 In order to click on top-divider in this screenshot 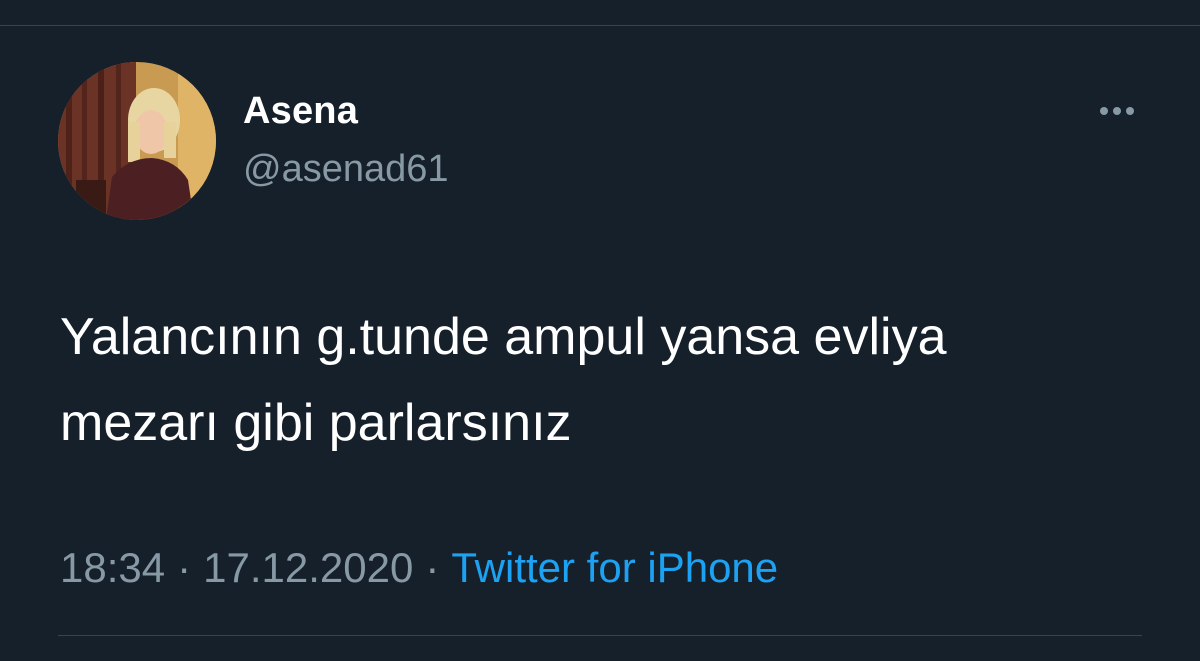, I will do `click(600, 25)`.